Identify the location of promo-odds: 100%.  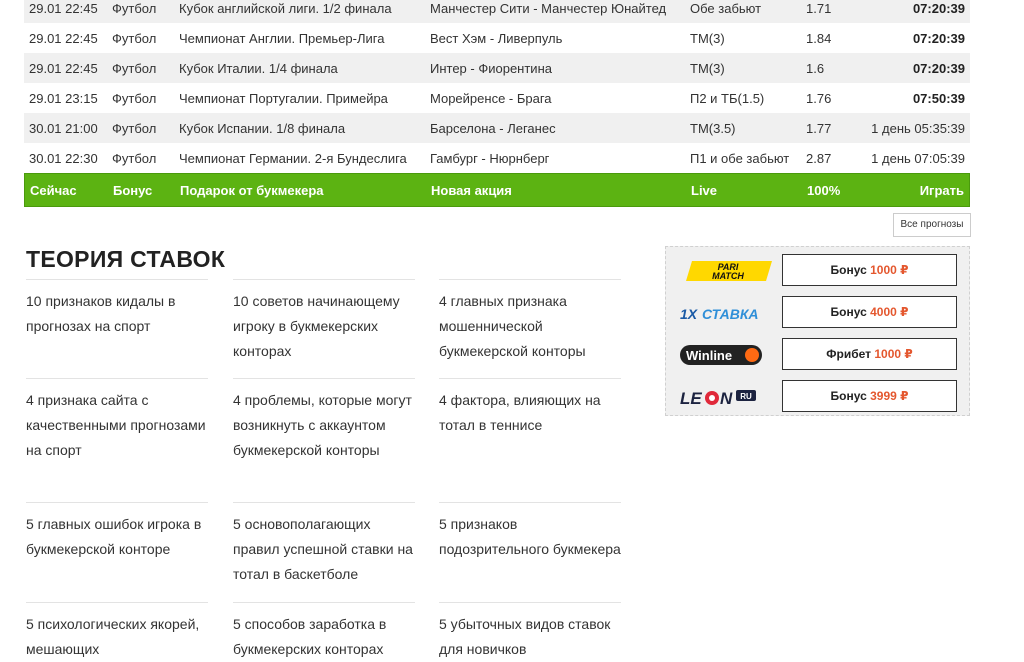
(824, 190).